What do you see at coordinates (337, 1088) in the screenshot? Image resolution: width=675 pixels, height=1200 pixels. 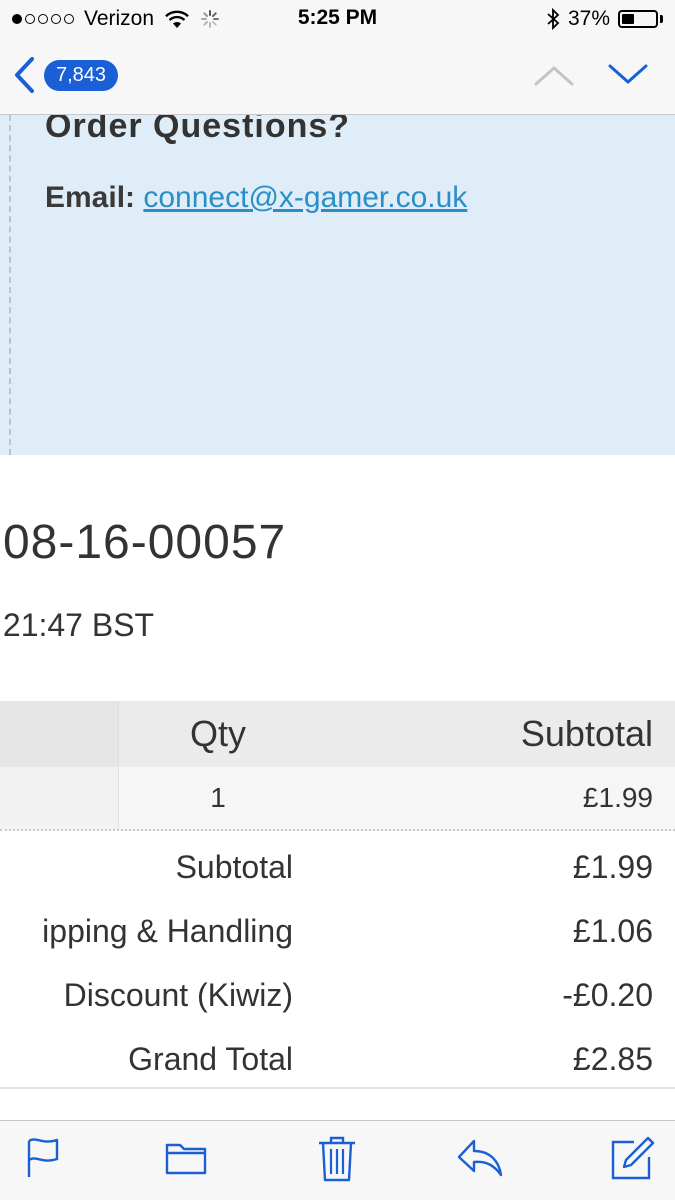 I see `totals-divider` at bounding box center [337, 1088].